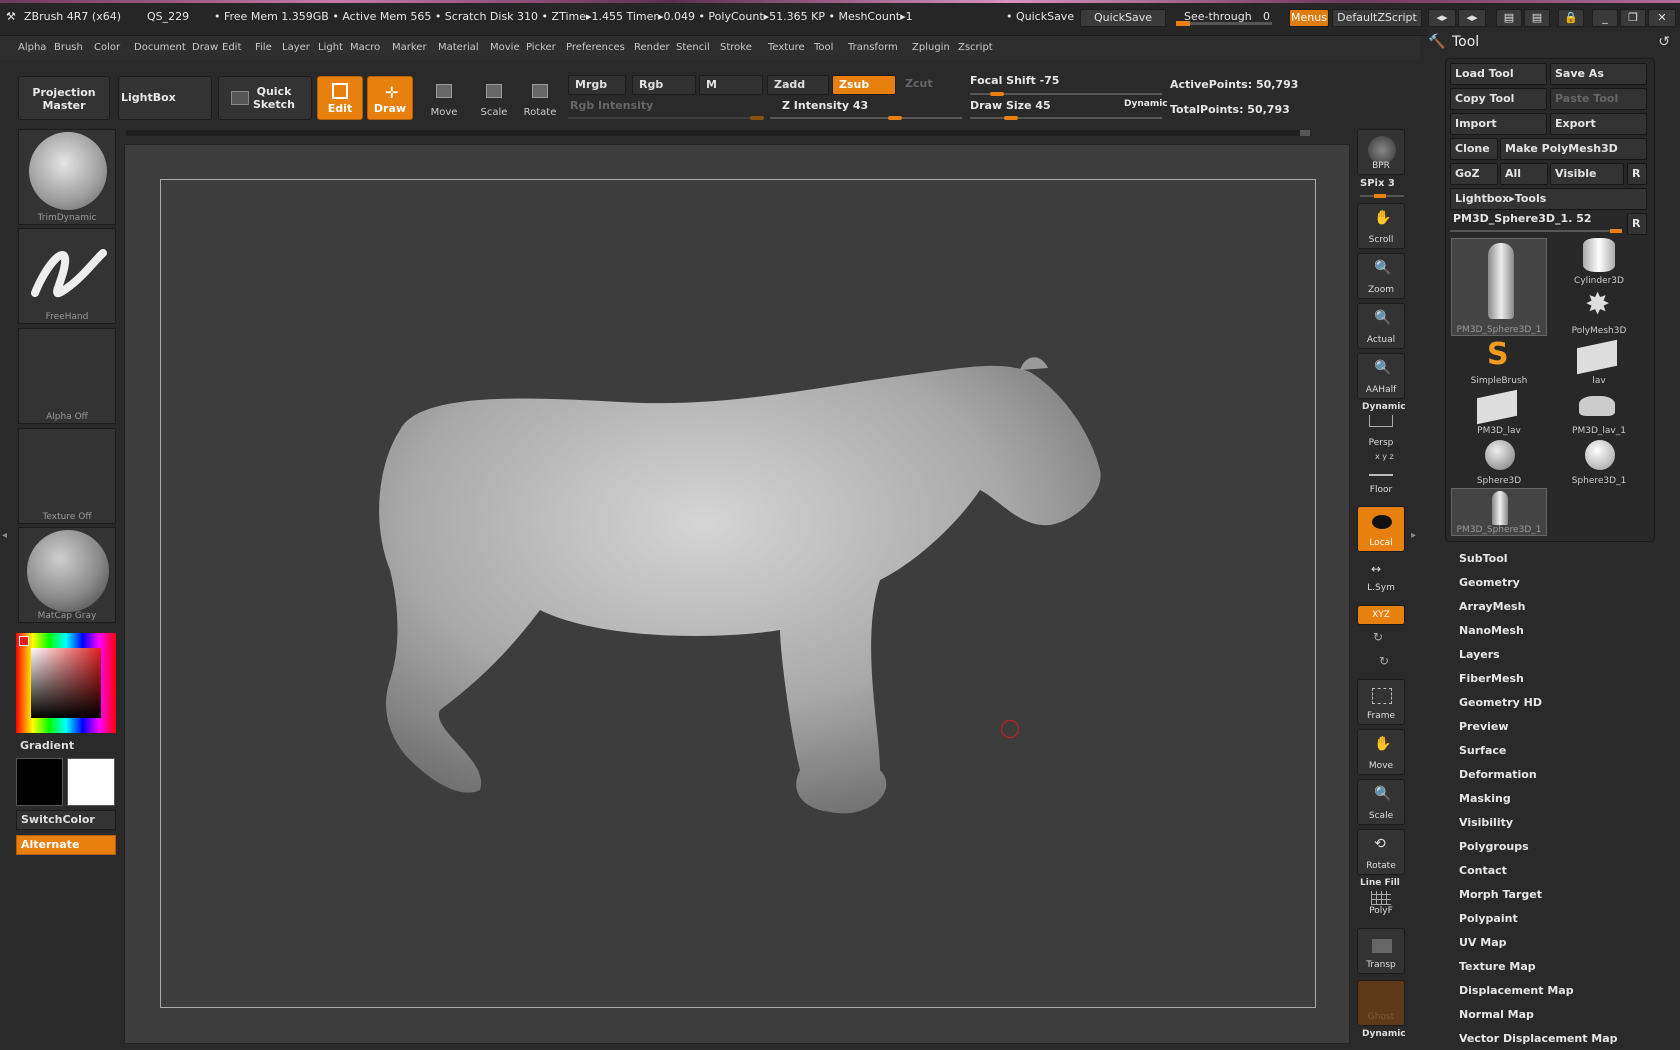 The image size is (1680, 1050). Describe the element at coordinates (1599, 412) in the screenshot. I see `tool-item: PM3D_lav_1` at that location.